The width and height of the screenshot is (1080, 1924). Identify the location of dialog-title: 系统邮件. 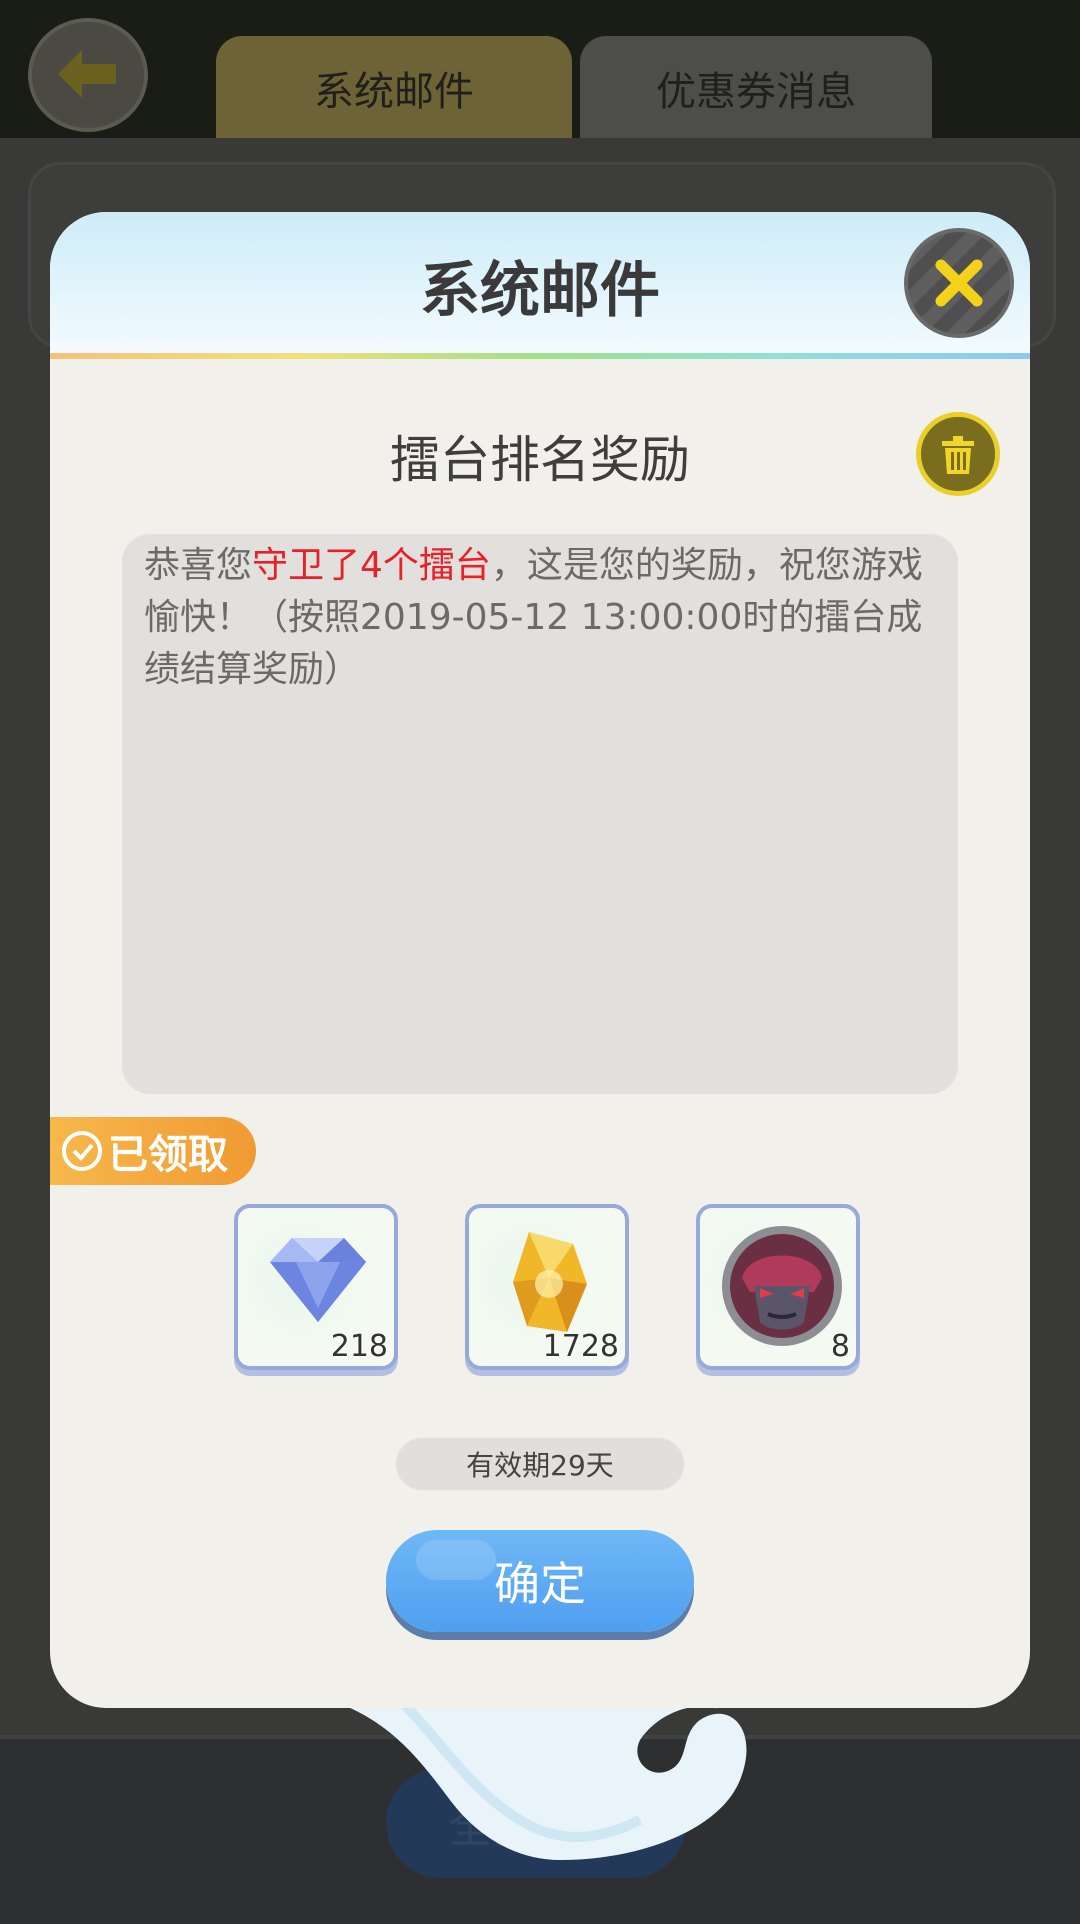
(540, 291).